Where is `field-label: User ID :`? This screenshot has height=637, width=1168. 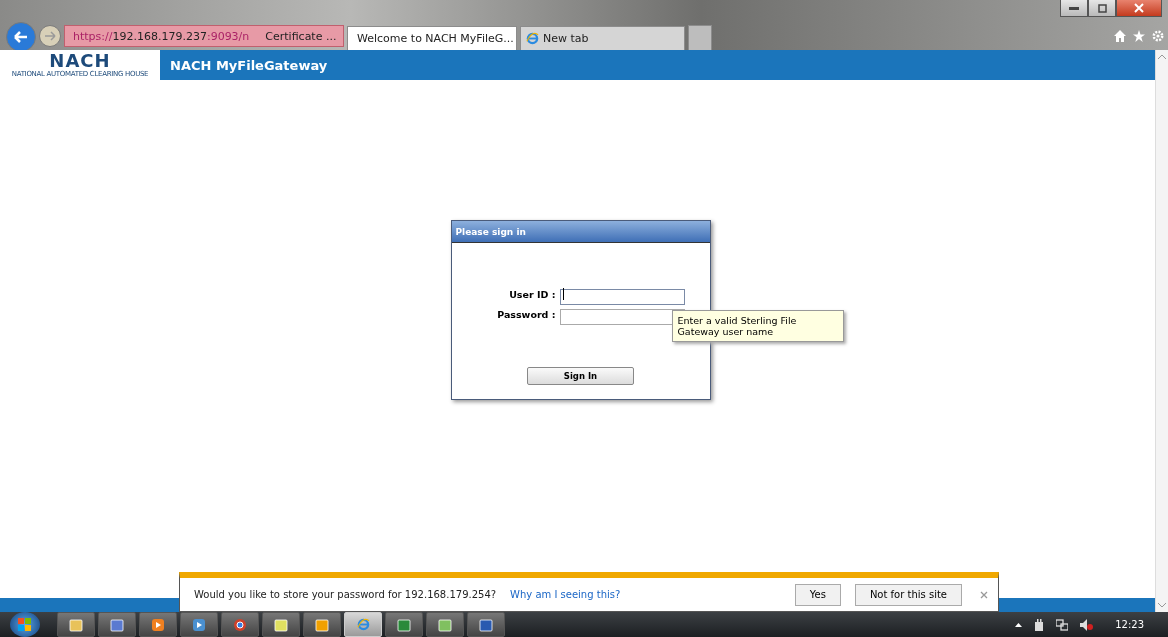
field-label: User ID : is located at coordinates (532, 294).